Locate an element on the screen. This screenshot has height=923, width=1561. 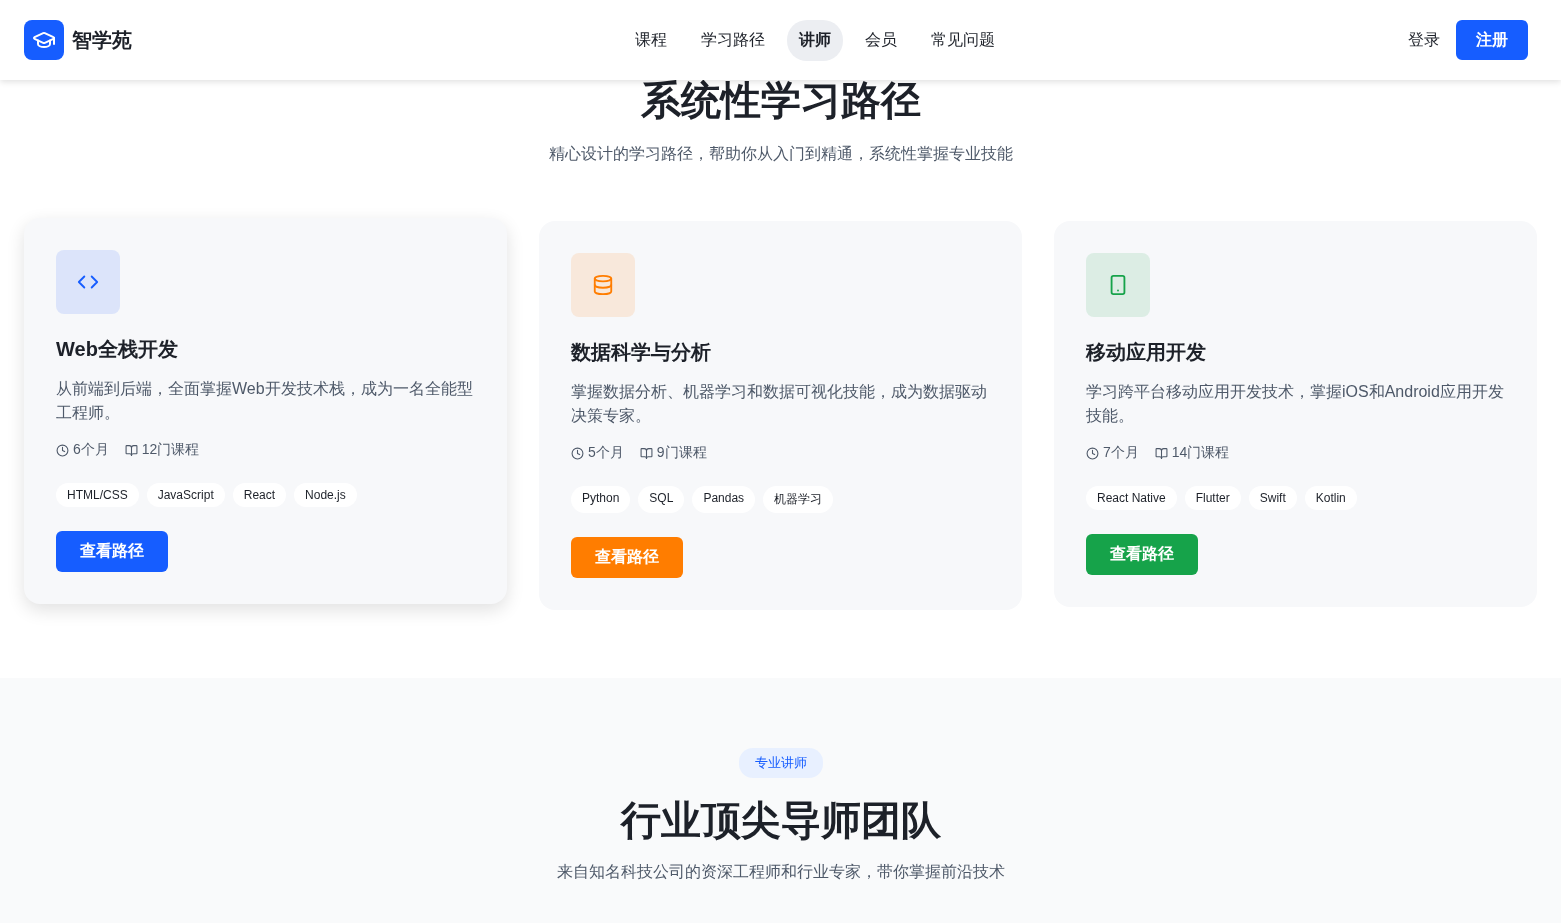
skill-tag: 机器学习 is located at coordinates (798, 499).